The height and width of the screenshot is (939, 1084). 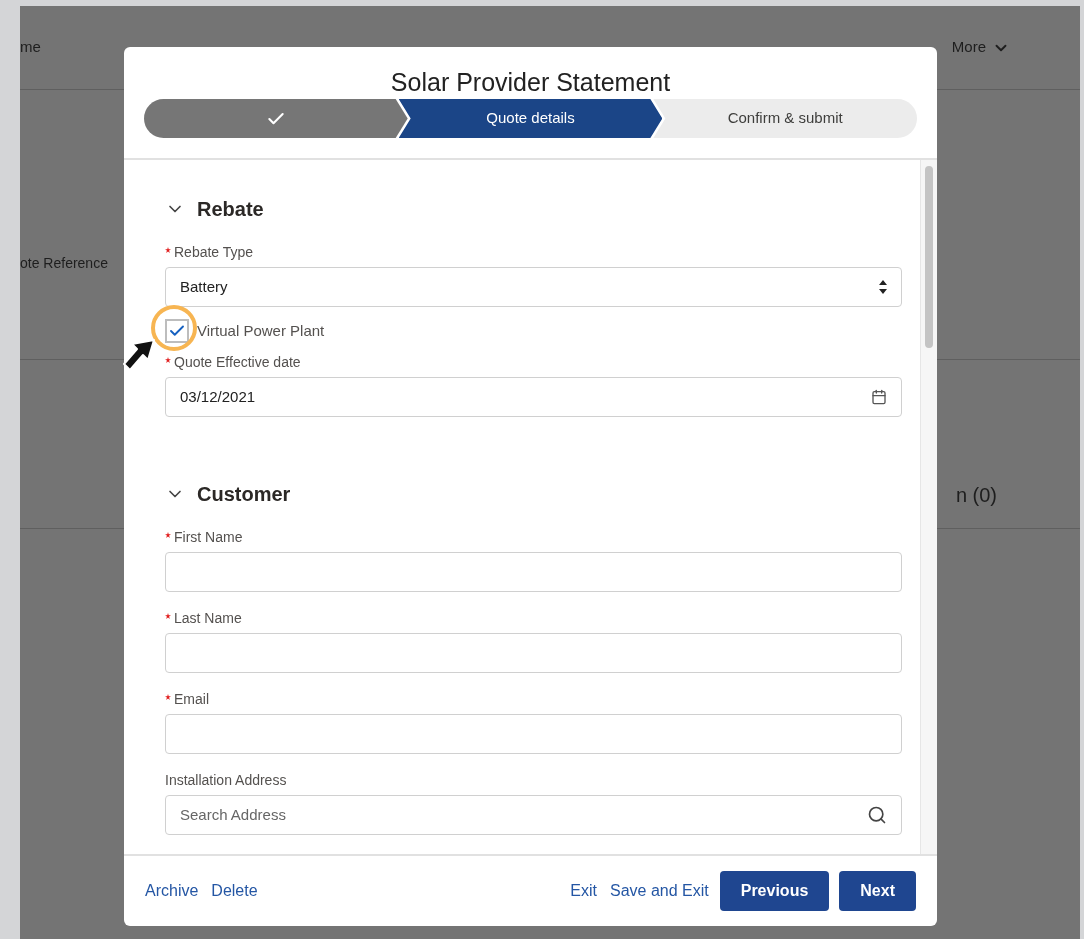 What do you see at coordinates (244, 494) in the screenshot?
I see `section-title: Customer` at bounding box center [244, 494].